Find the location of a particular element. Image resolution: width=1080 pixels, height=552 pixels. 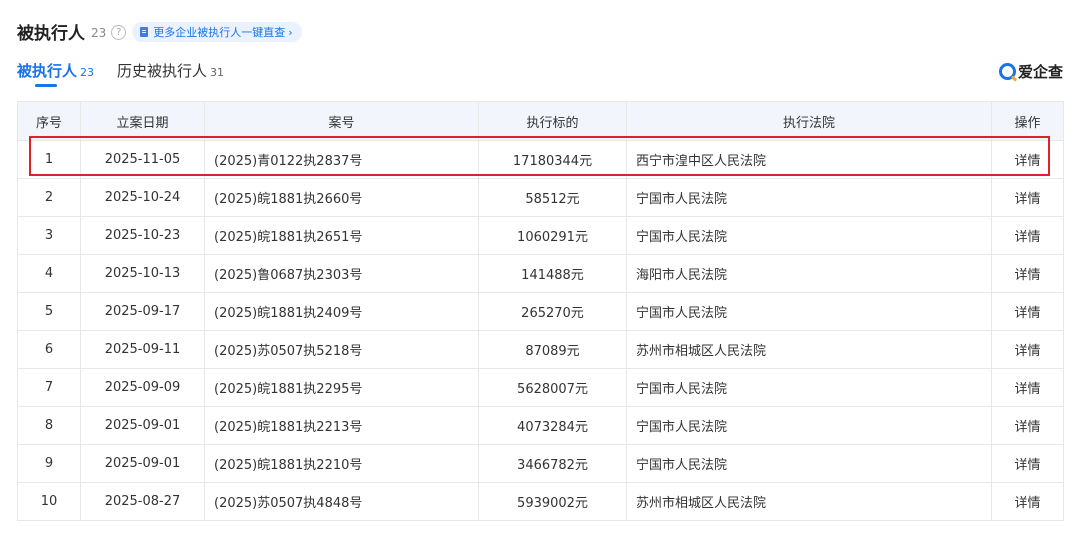

document-icon is located at coordinates (144, 32).